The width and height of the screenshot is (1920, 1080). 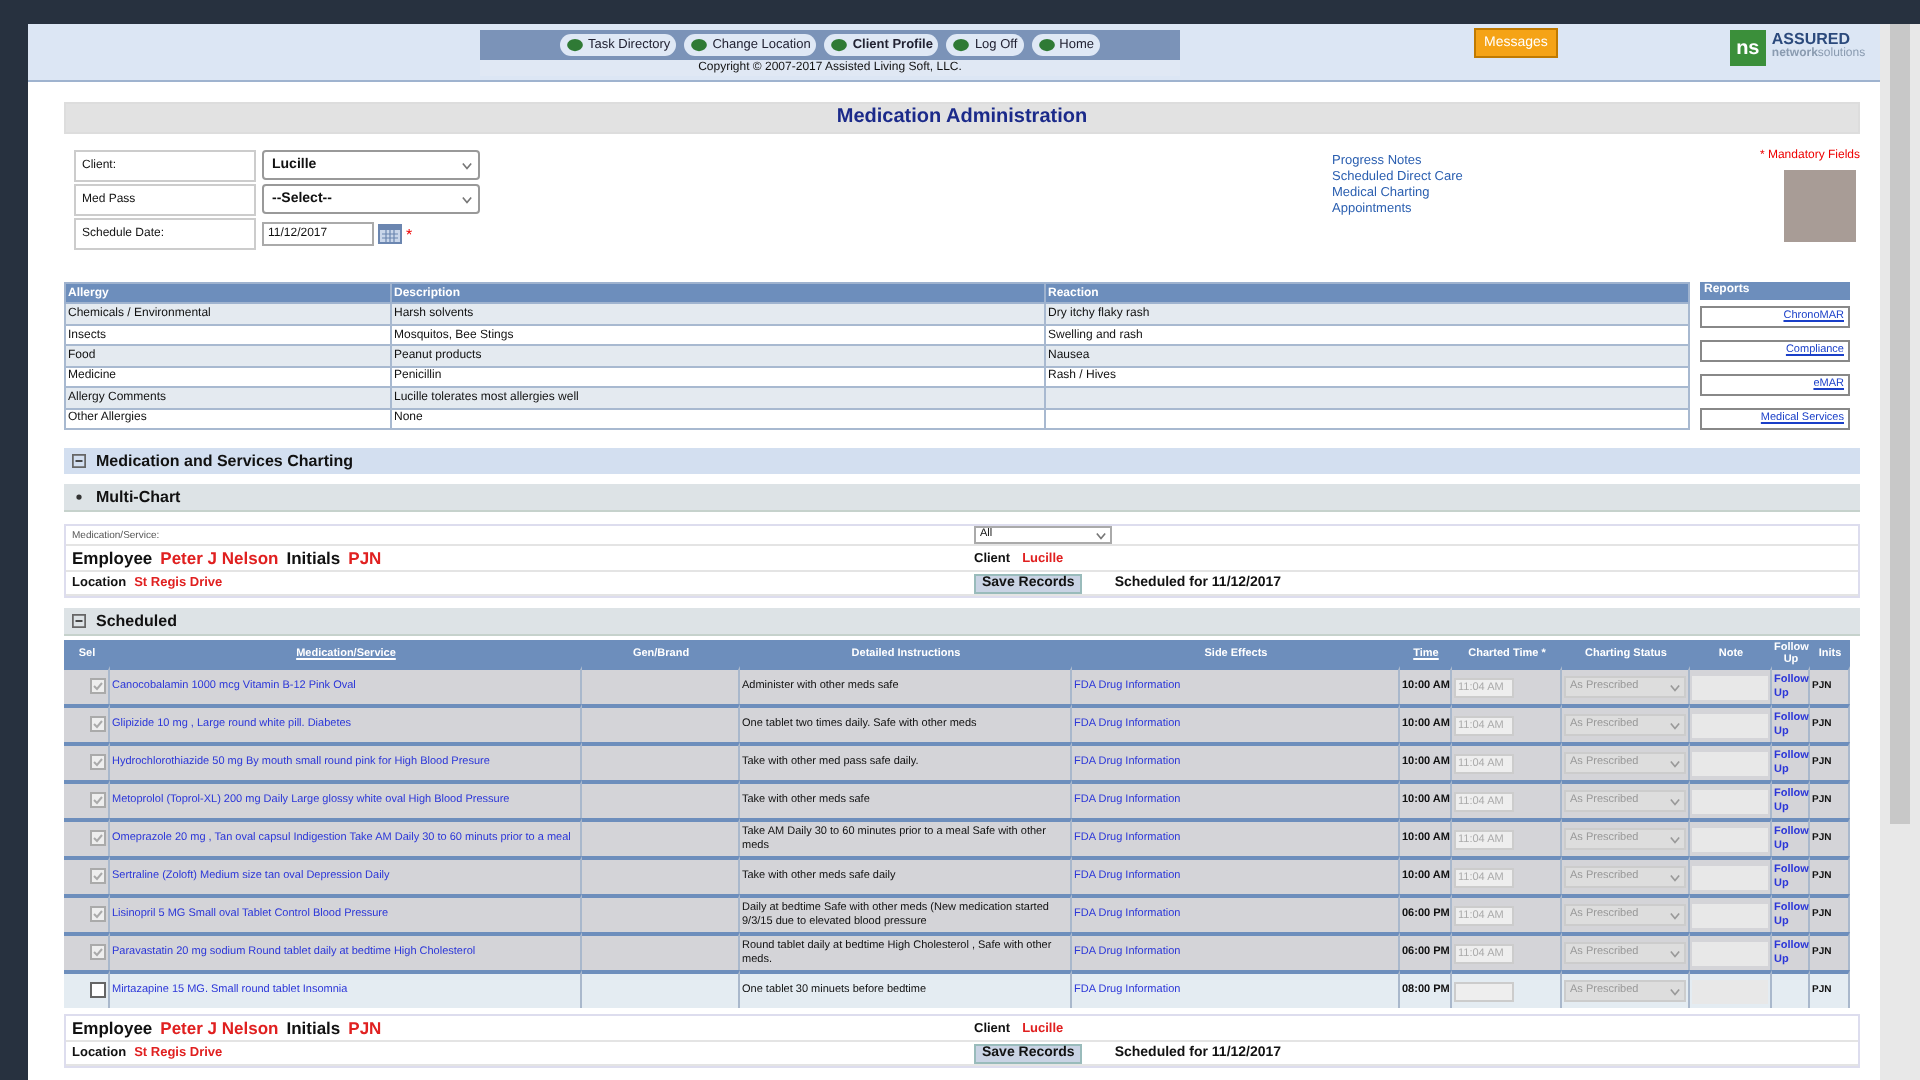 I want to click on scrollbar, so click(x=1900, y=552).